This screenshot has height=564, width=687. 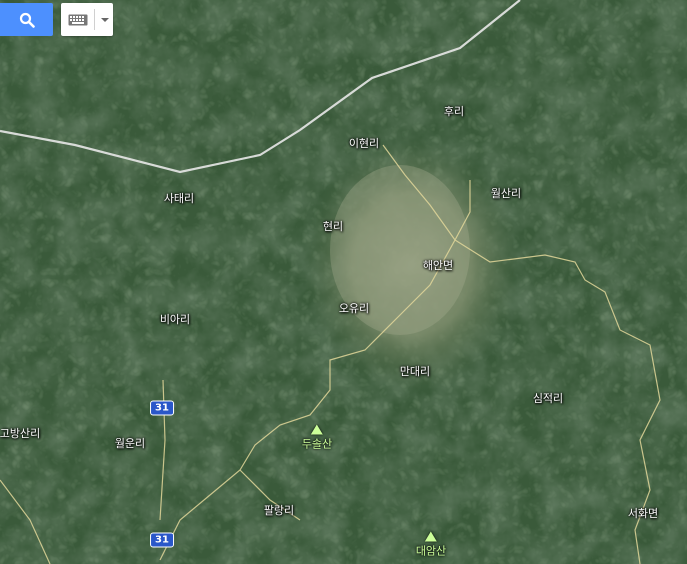 I want to click on place-label-seohwamyeon: 서화면, so click(x=643, y=513).